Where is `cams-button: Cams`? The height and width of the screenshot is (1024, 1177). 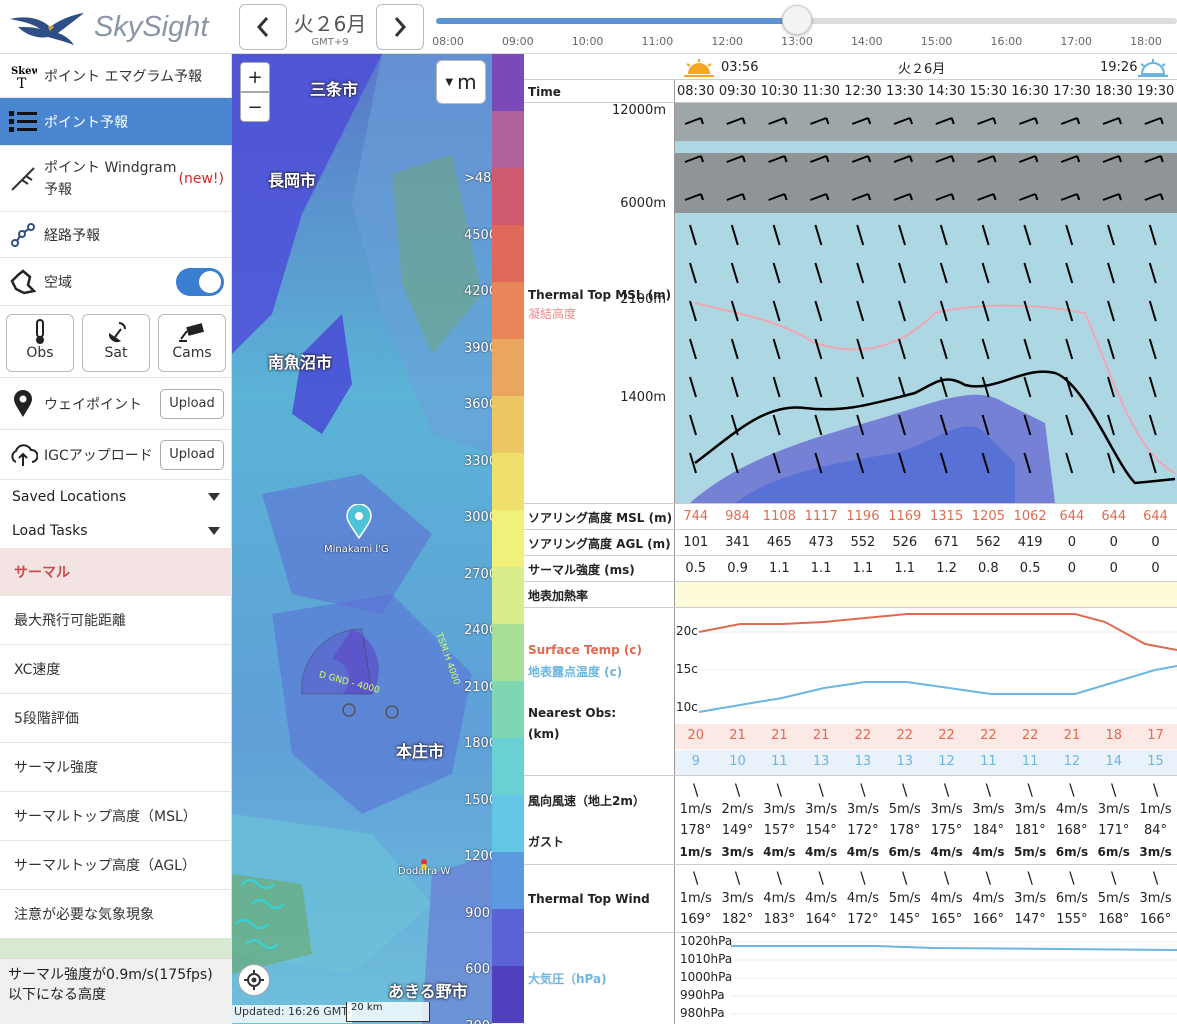 cams-button: Cams is located at coordinates (192, 343).